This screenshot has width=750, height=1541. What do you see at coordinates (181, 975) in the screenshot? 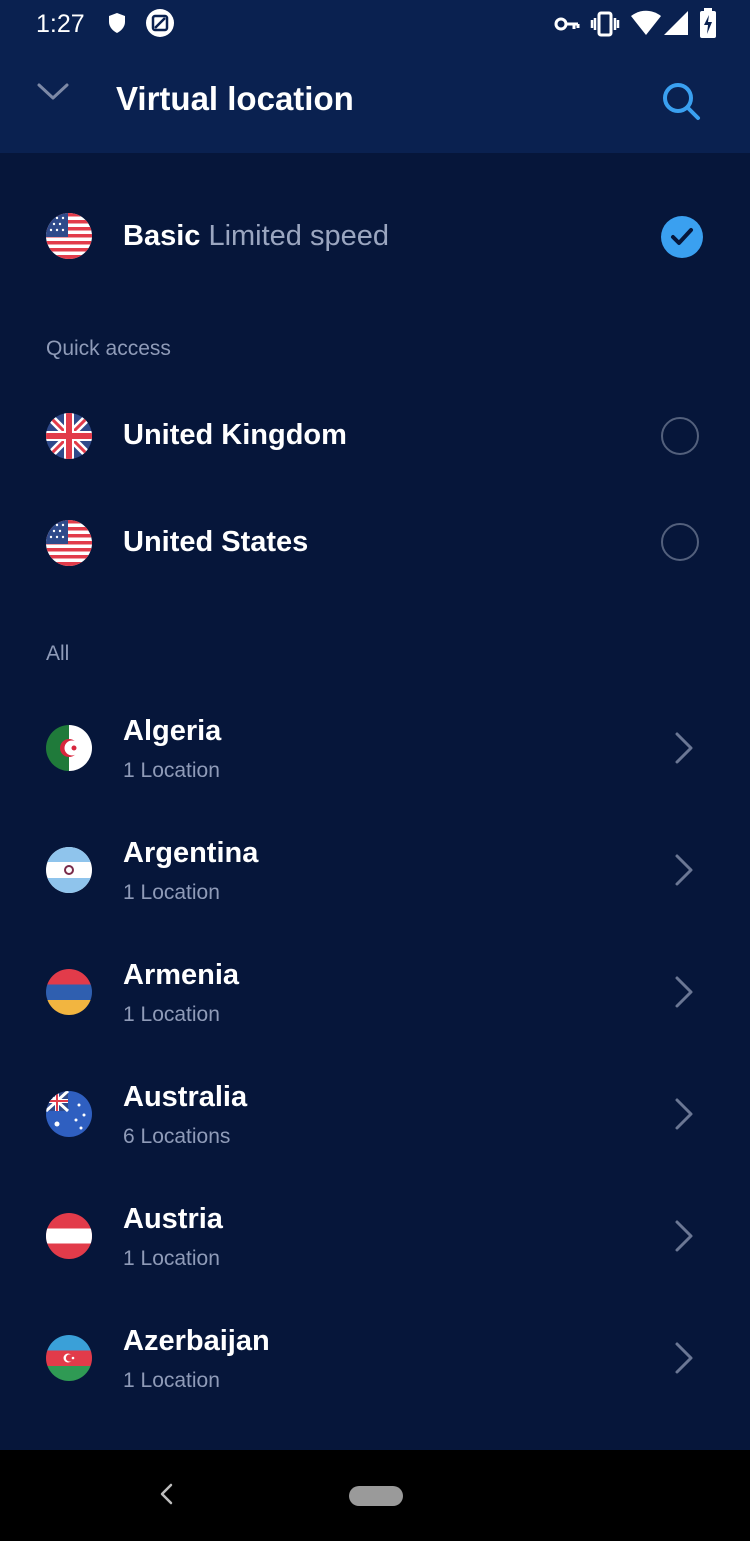
I see `country-name: Armenia` at bounding box center [181, 975].